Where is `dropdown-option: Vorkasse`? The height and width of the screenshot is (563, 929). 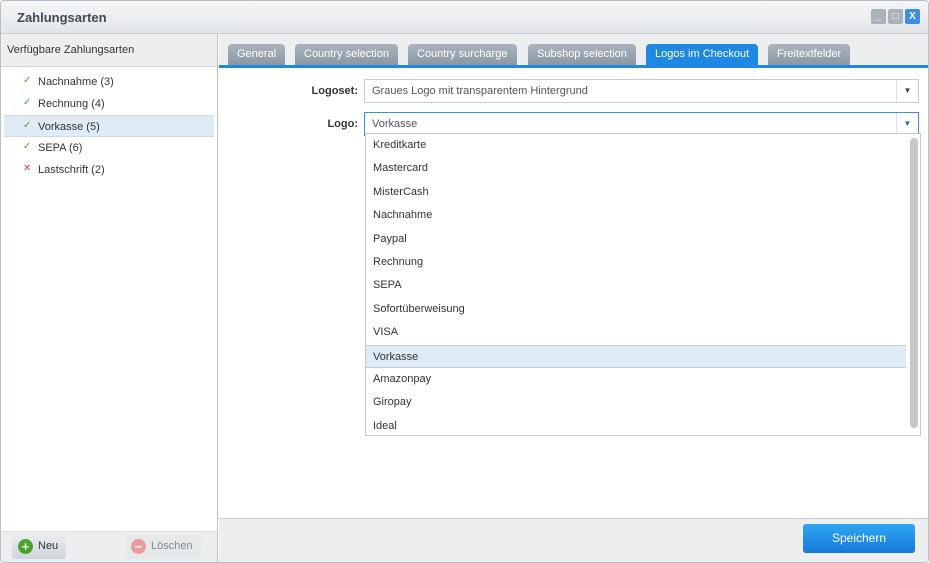 dropdown-option: Vorkasse is located at coordinates (636, 356).